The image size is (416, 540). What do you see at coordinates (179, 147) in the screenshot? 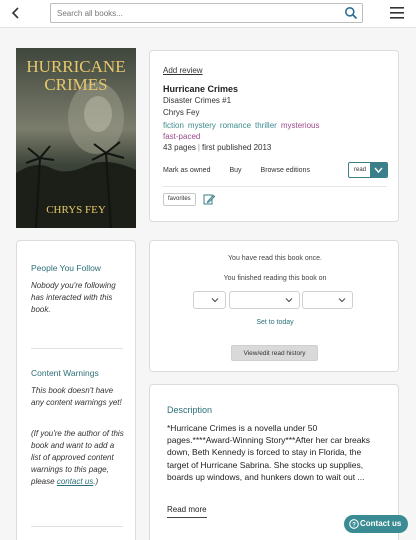
I see `page-count: 43 pages` at bounding box center [179, 147].